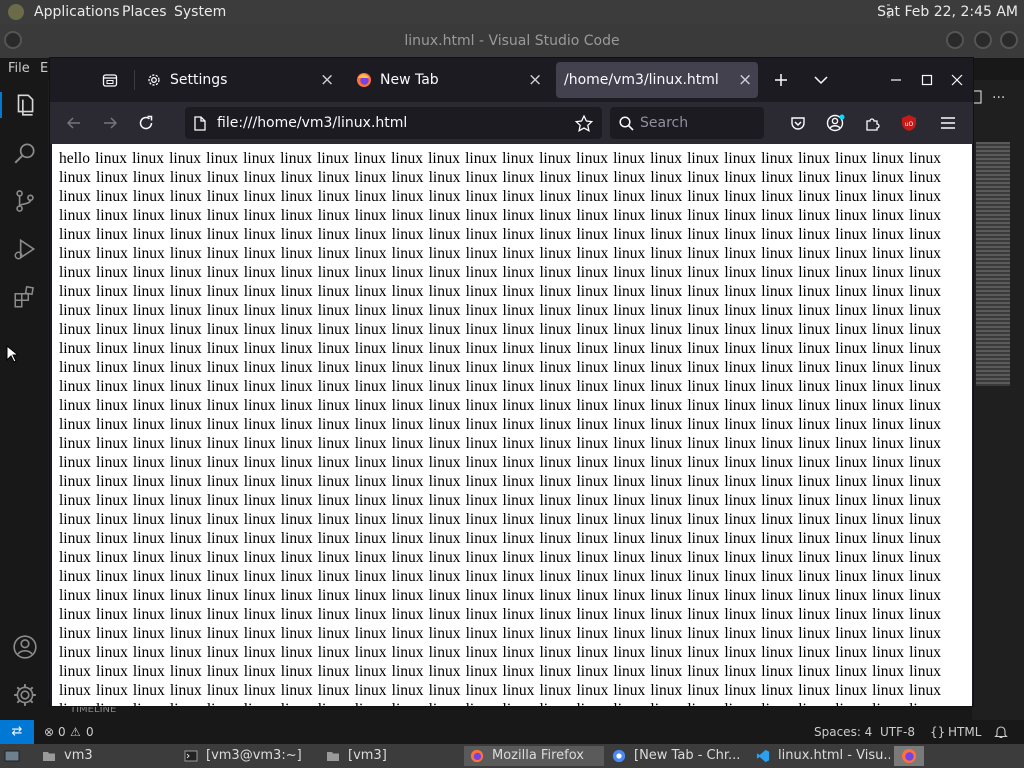 The image size is (1024, 768). Describe the element at coordinates (154, 80) in the screenshot. I see `gear-icon` at that location.